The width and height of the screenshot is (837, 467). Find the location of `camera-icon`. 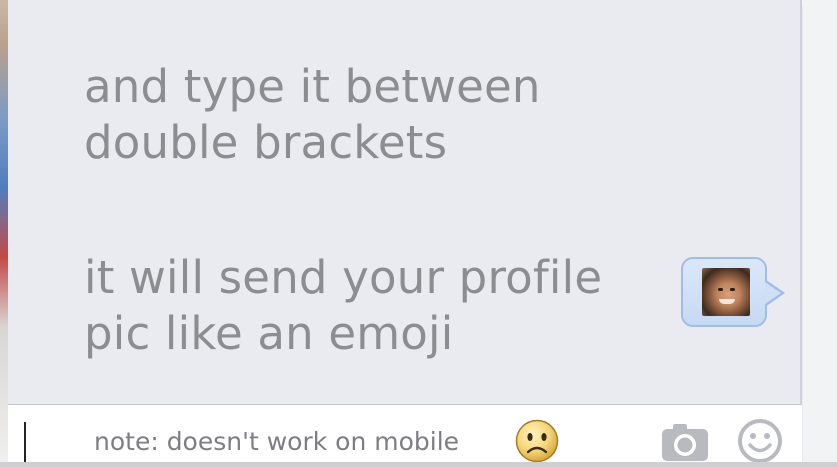

camera-icon is located at coordinates (685, 442).